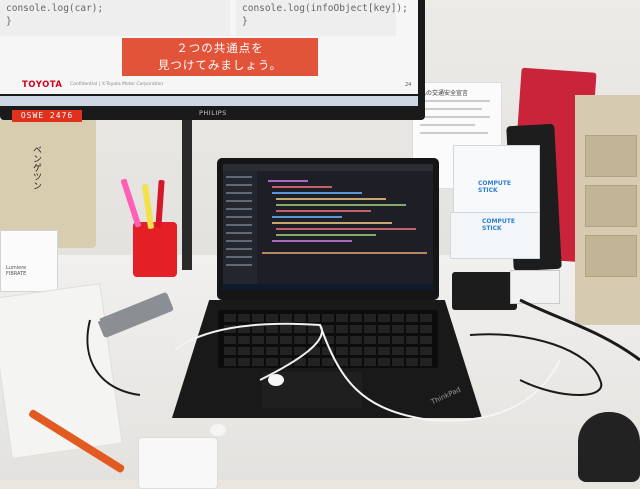 The width and height of the screenshot is (640, 489). What do you see at coordinates (609, 447) in the screenshot?
I see `computer-mouse` at bounding box center [609, 447].